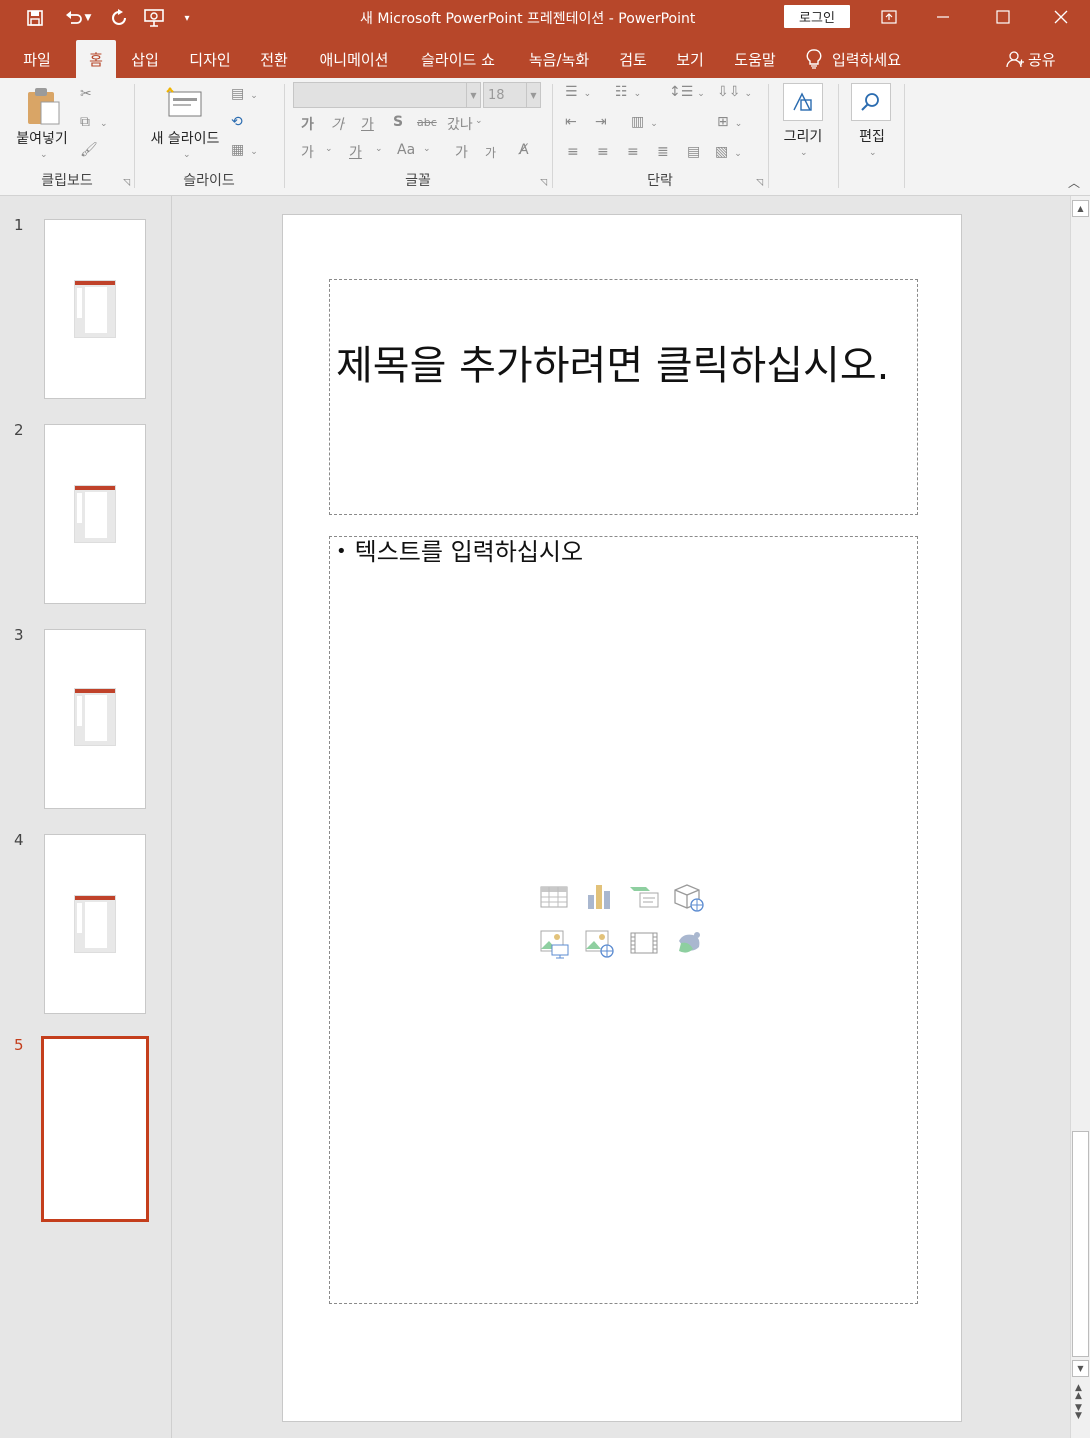 This screenshot has height=1438, width=1090. What do you see at coordinates (387, 95) in the screenshot?
I see `font-name-combo: ▼` at bounding box center [387, 95].